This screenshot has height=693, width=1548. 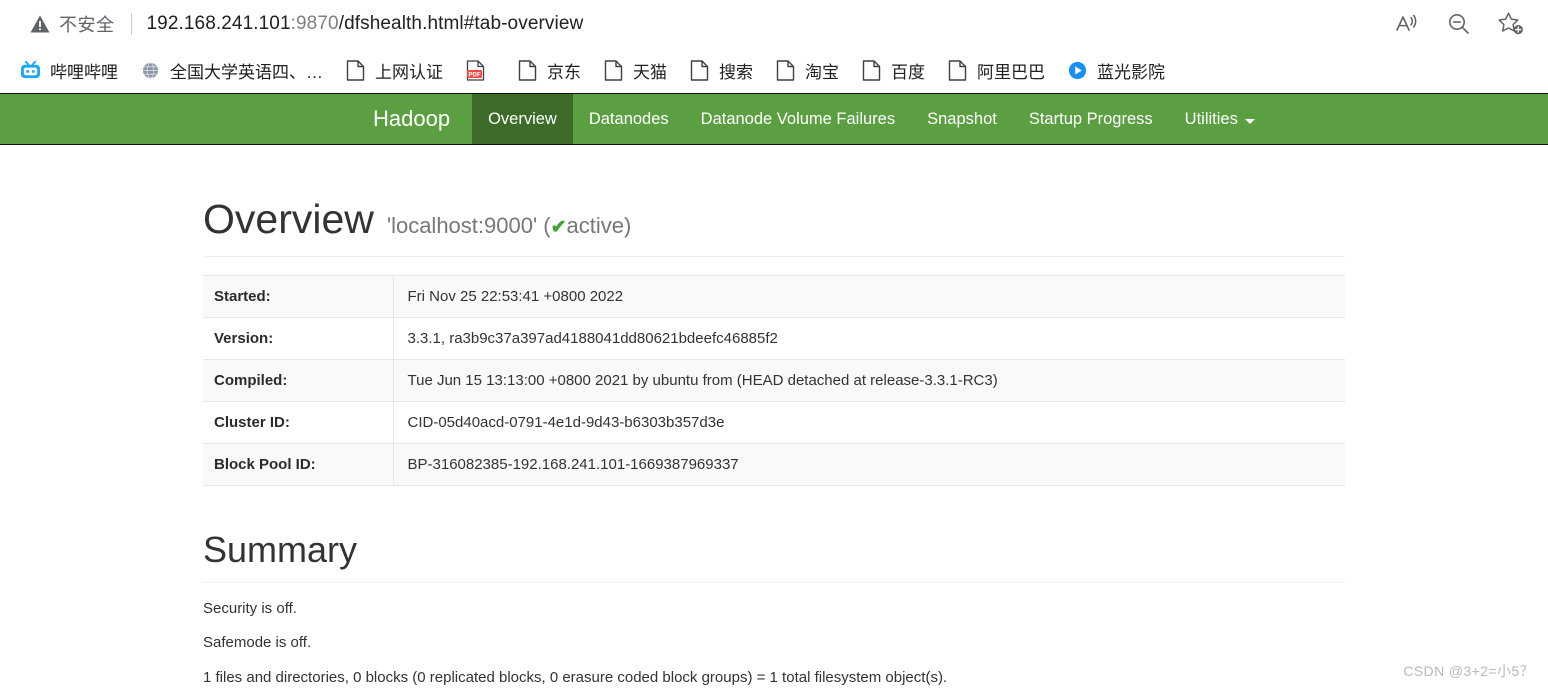 What do you see at coordinates (475, 75) in the screenshot?
I see `svg-text: PDF` at bounding box center [475, 75].